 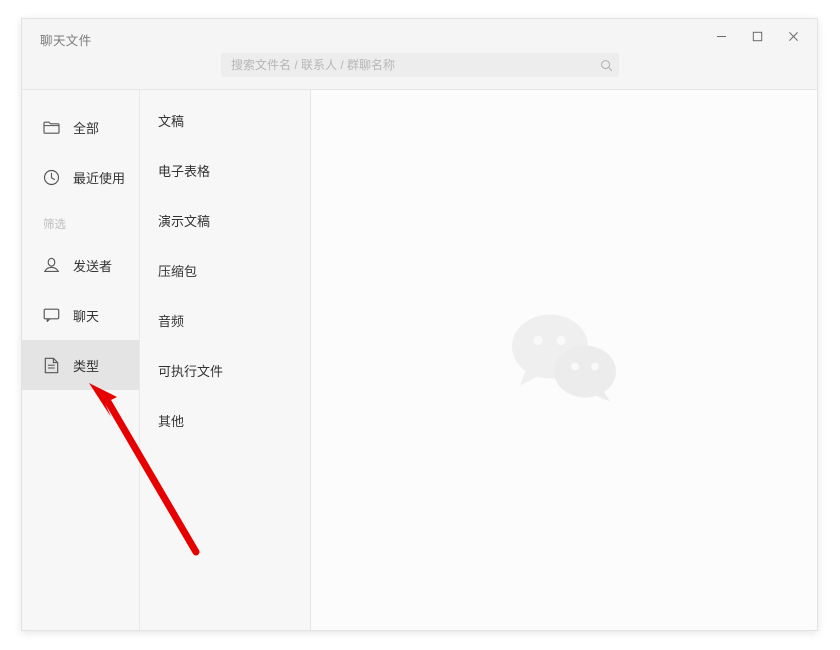 I want to click on chat-bubble-icon, so click(x=51, y=315).